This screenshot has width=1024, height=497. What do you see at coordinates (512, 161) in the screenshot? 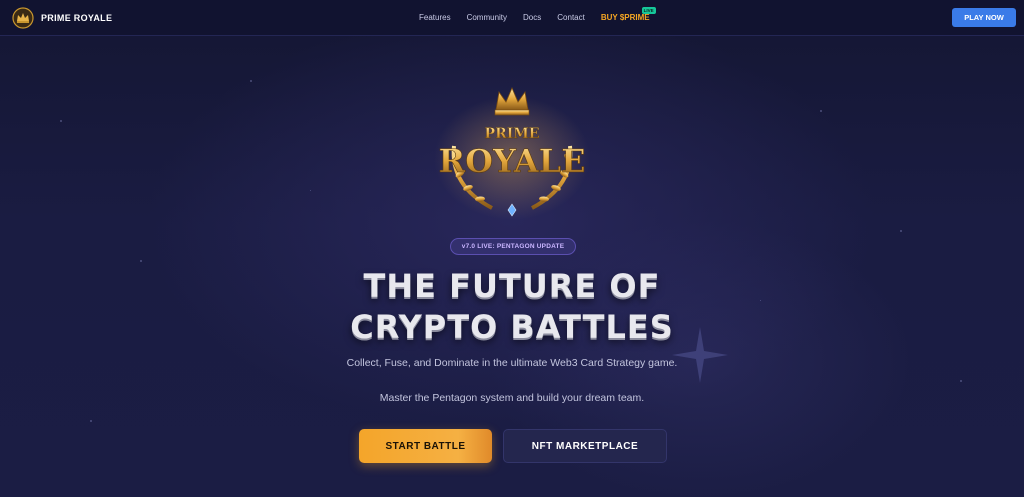
I see `emblem-royale-text: ROYALE` at bounding box center [512, 161].